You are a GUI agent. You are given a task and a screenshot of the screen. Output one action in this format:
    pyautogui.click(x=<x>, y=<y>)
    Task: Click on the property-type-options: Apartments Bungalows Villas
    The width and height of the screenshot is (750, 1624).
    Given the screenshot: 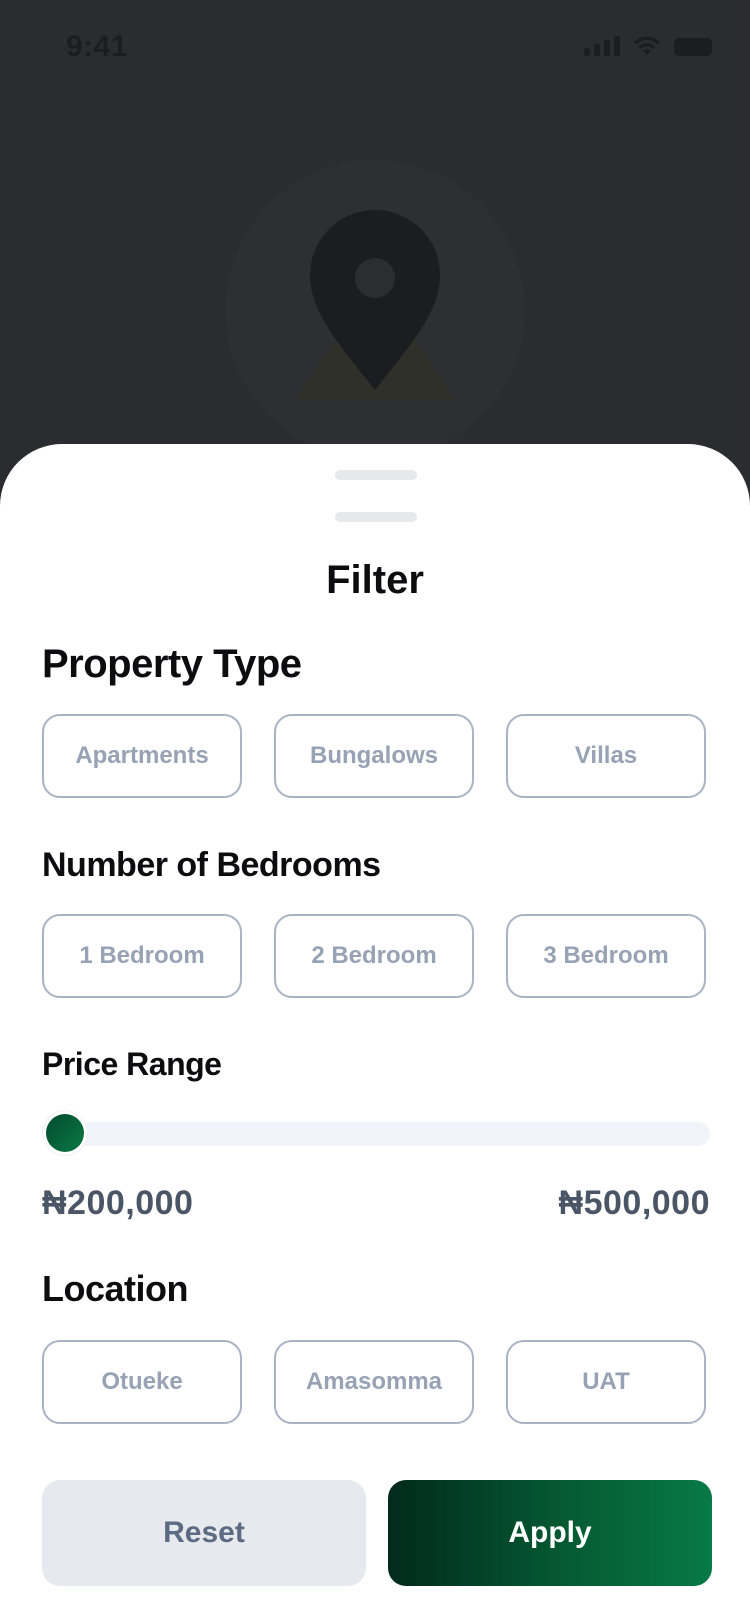 What is the action you would take?
    pyautogui.click(x=374, y=756)
    